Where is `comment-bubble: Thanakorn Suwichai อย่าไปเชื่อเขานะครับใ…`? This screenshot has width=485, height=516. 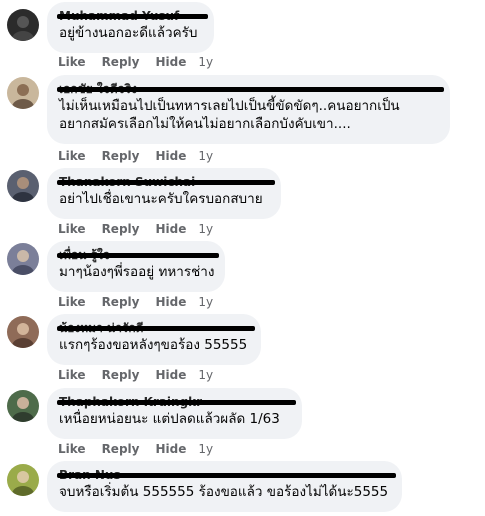
comment-bubble: Thanakorn Suwichai อย่าไปเชื่อเขานะครับใ… is located at coordinates (164, 193).